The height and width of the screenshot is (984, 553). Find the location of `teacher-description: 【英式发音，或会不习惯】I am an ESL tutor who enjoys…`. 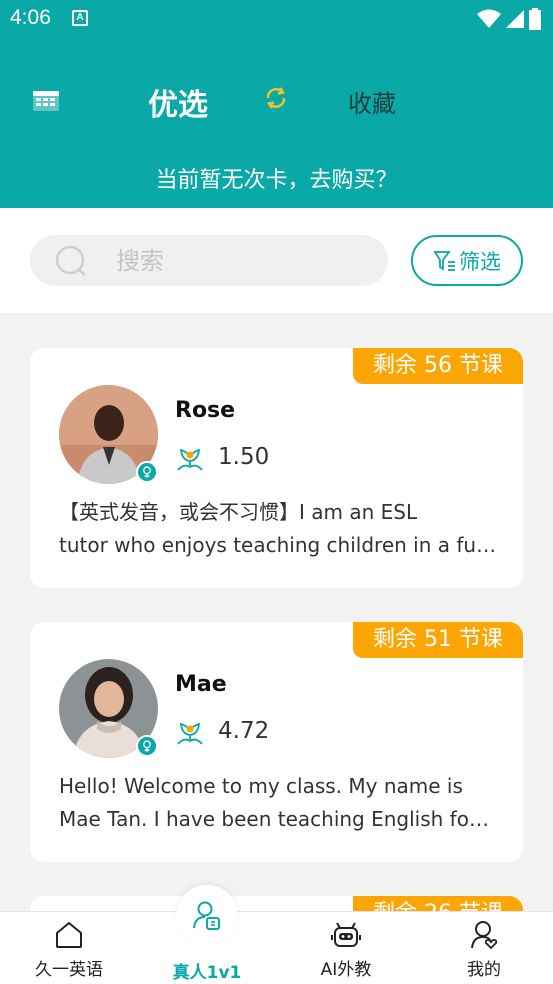

teacher-description: 【英式发音，或会不习惯】I am an ESL tutor who enjoys… is located at coordinates (279, 529).